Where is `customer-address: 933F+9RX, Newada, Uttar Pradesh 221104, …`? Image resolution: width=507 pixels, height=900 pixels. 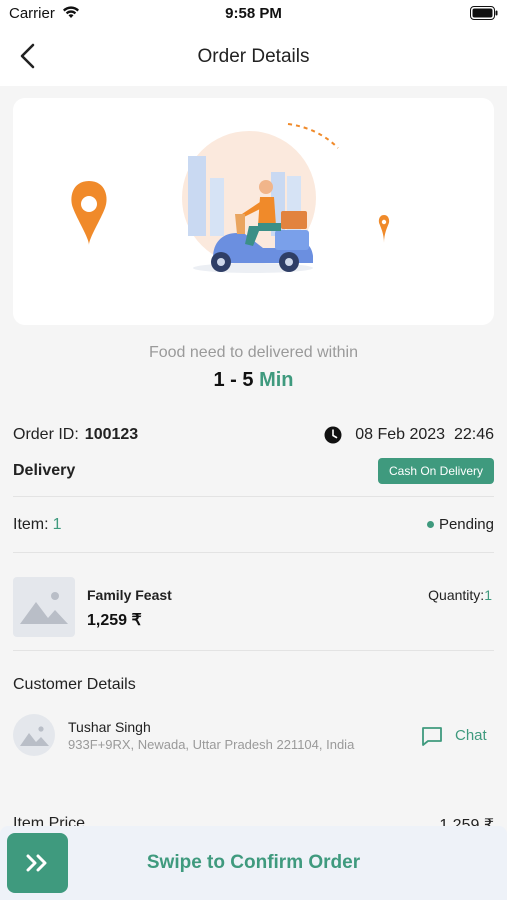 customer-address: 933F+9RX, Newada, Uttar Pradesh 221104, … is located at coordinates (211, 744).